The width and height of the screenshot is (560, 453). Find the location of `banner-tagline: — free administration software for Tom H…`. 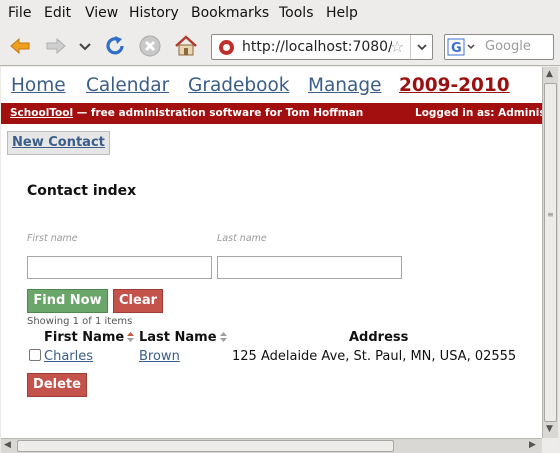

banner-tagline: — free administration software for Tom H… is located at coordinates (218, 113).